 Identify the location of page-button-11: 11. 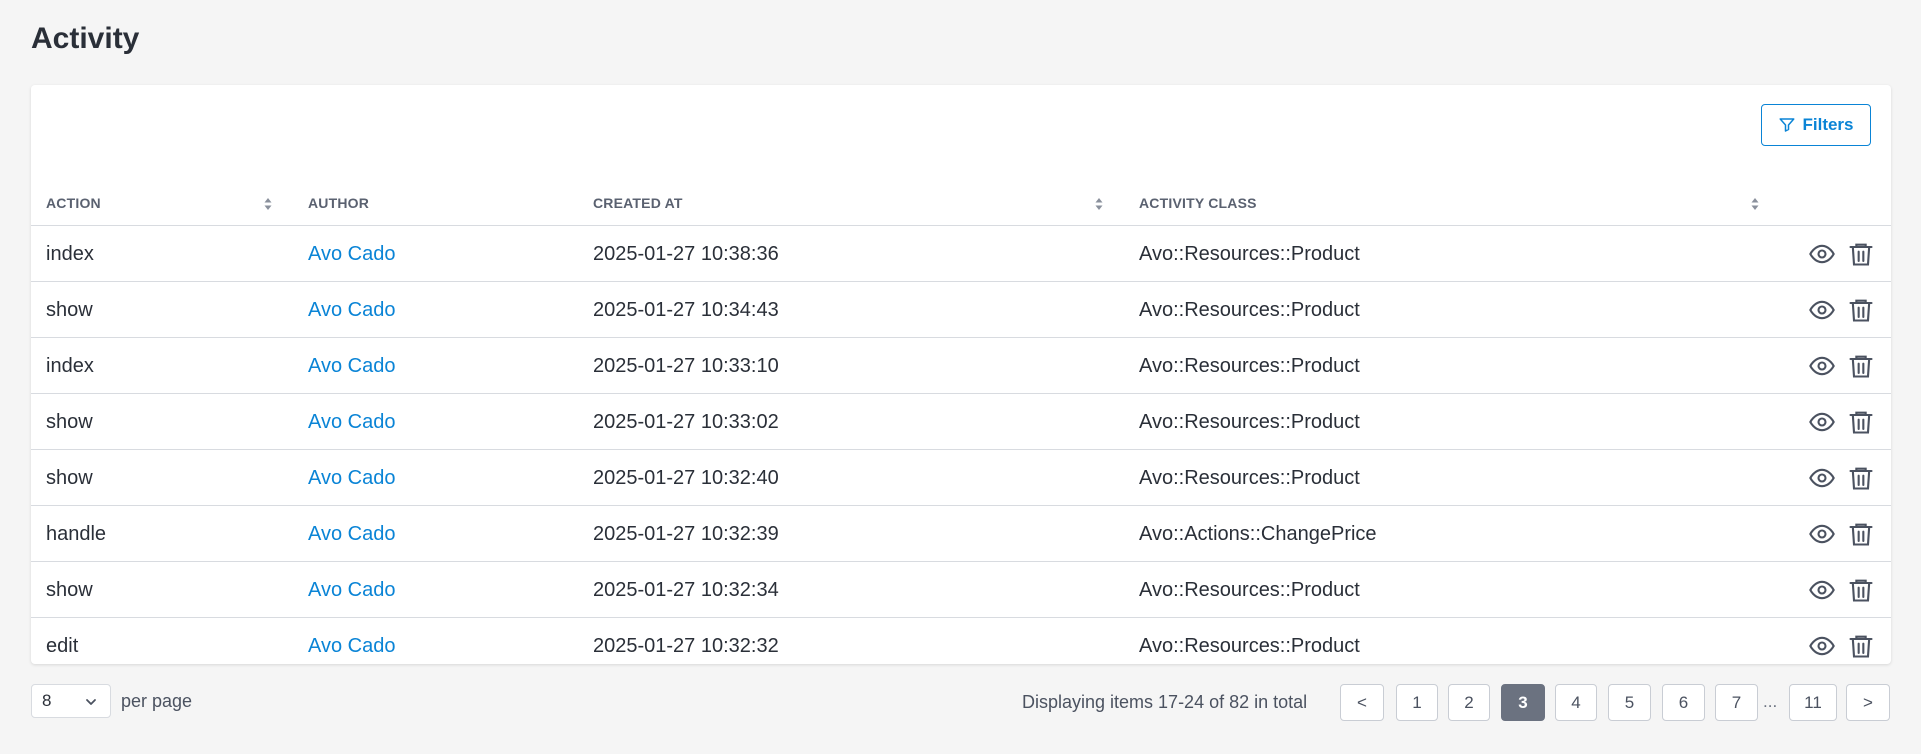
(1813, 702).